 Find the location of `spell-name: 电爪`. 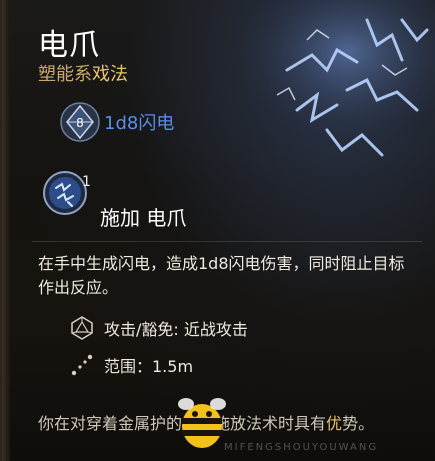

spell-name: 电爪 is located at coordinates (69, 45).